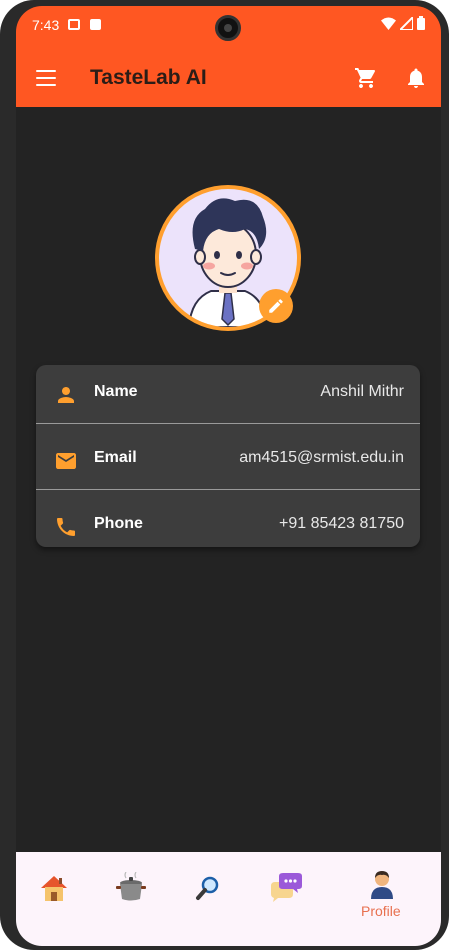 Image resolution: width=449 pixels, height=950 pixels. I want to click on profile-avatar, so click(228, 258).